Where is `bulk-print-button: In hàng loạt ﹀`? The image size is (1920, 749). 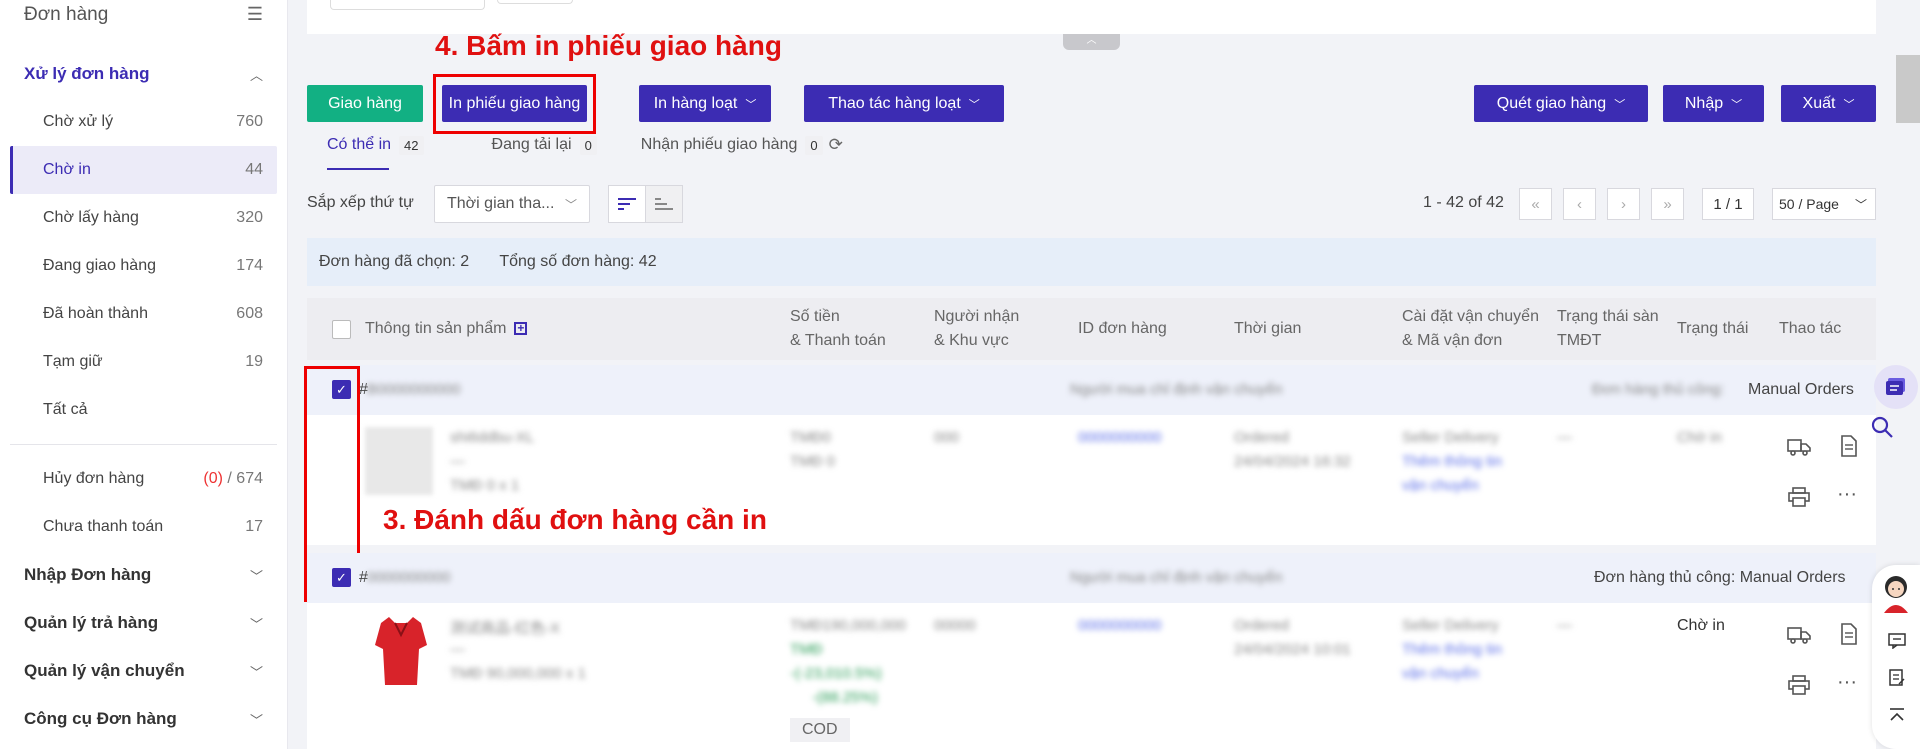
bulk-print-button: In hàng loạt ﹀ is located at coordinates (705, 103).